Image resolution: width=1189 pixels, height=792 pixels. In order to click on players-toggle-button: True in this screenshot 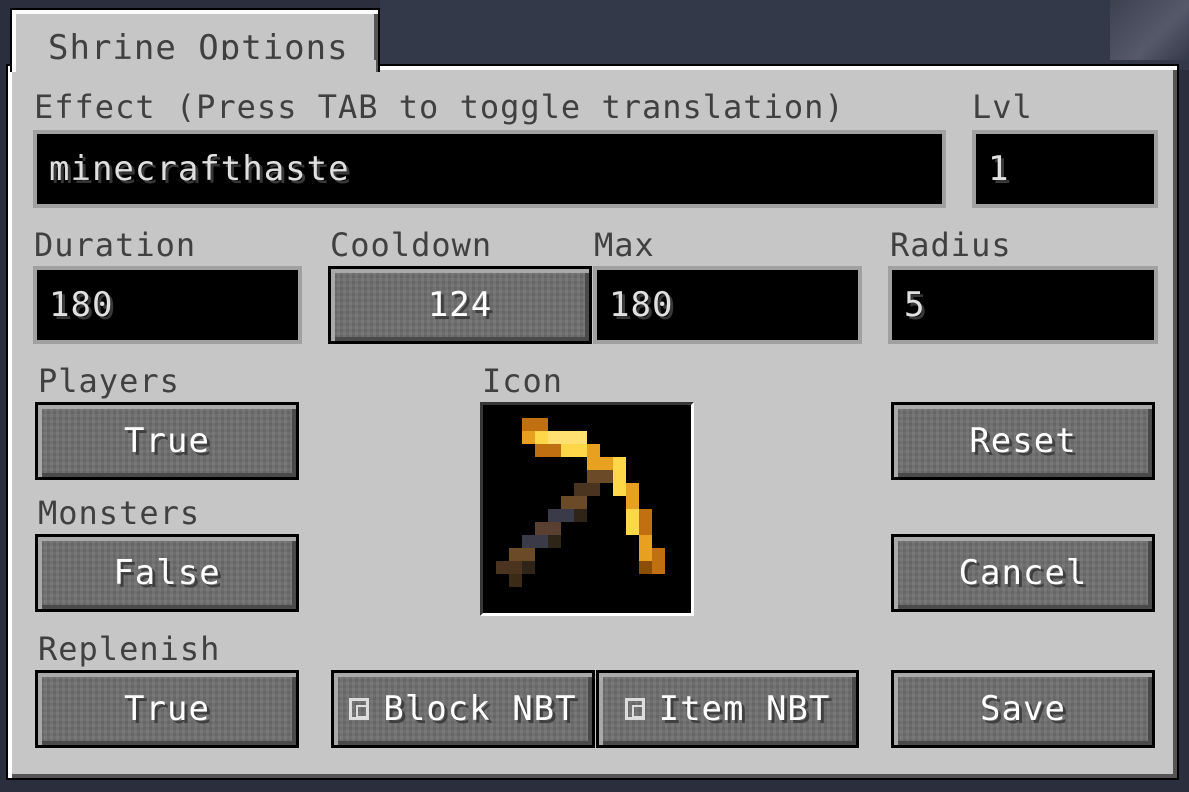, I will do `click(167, 441)`.